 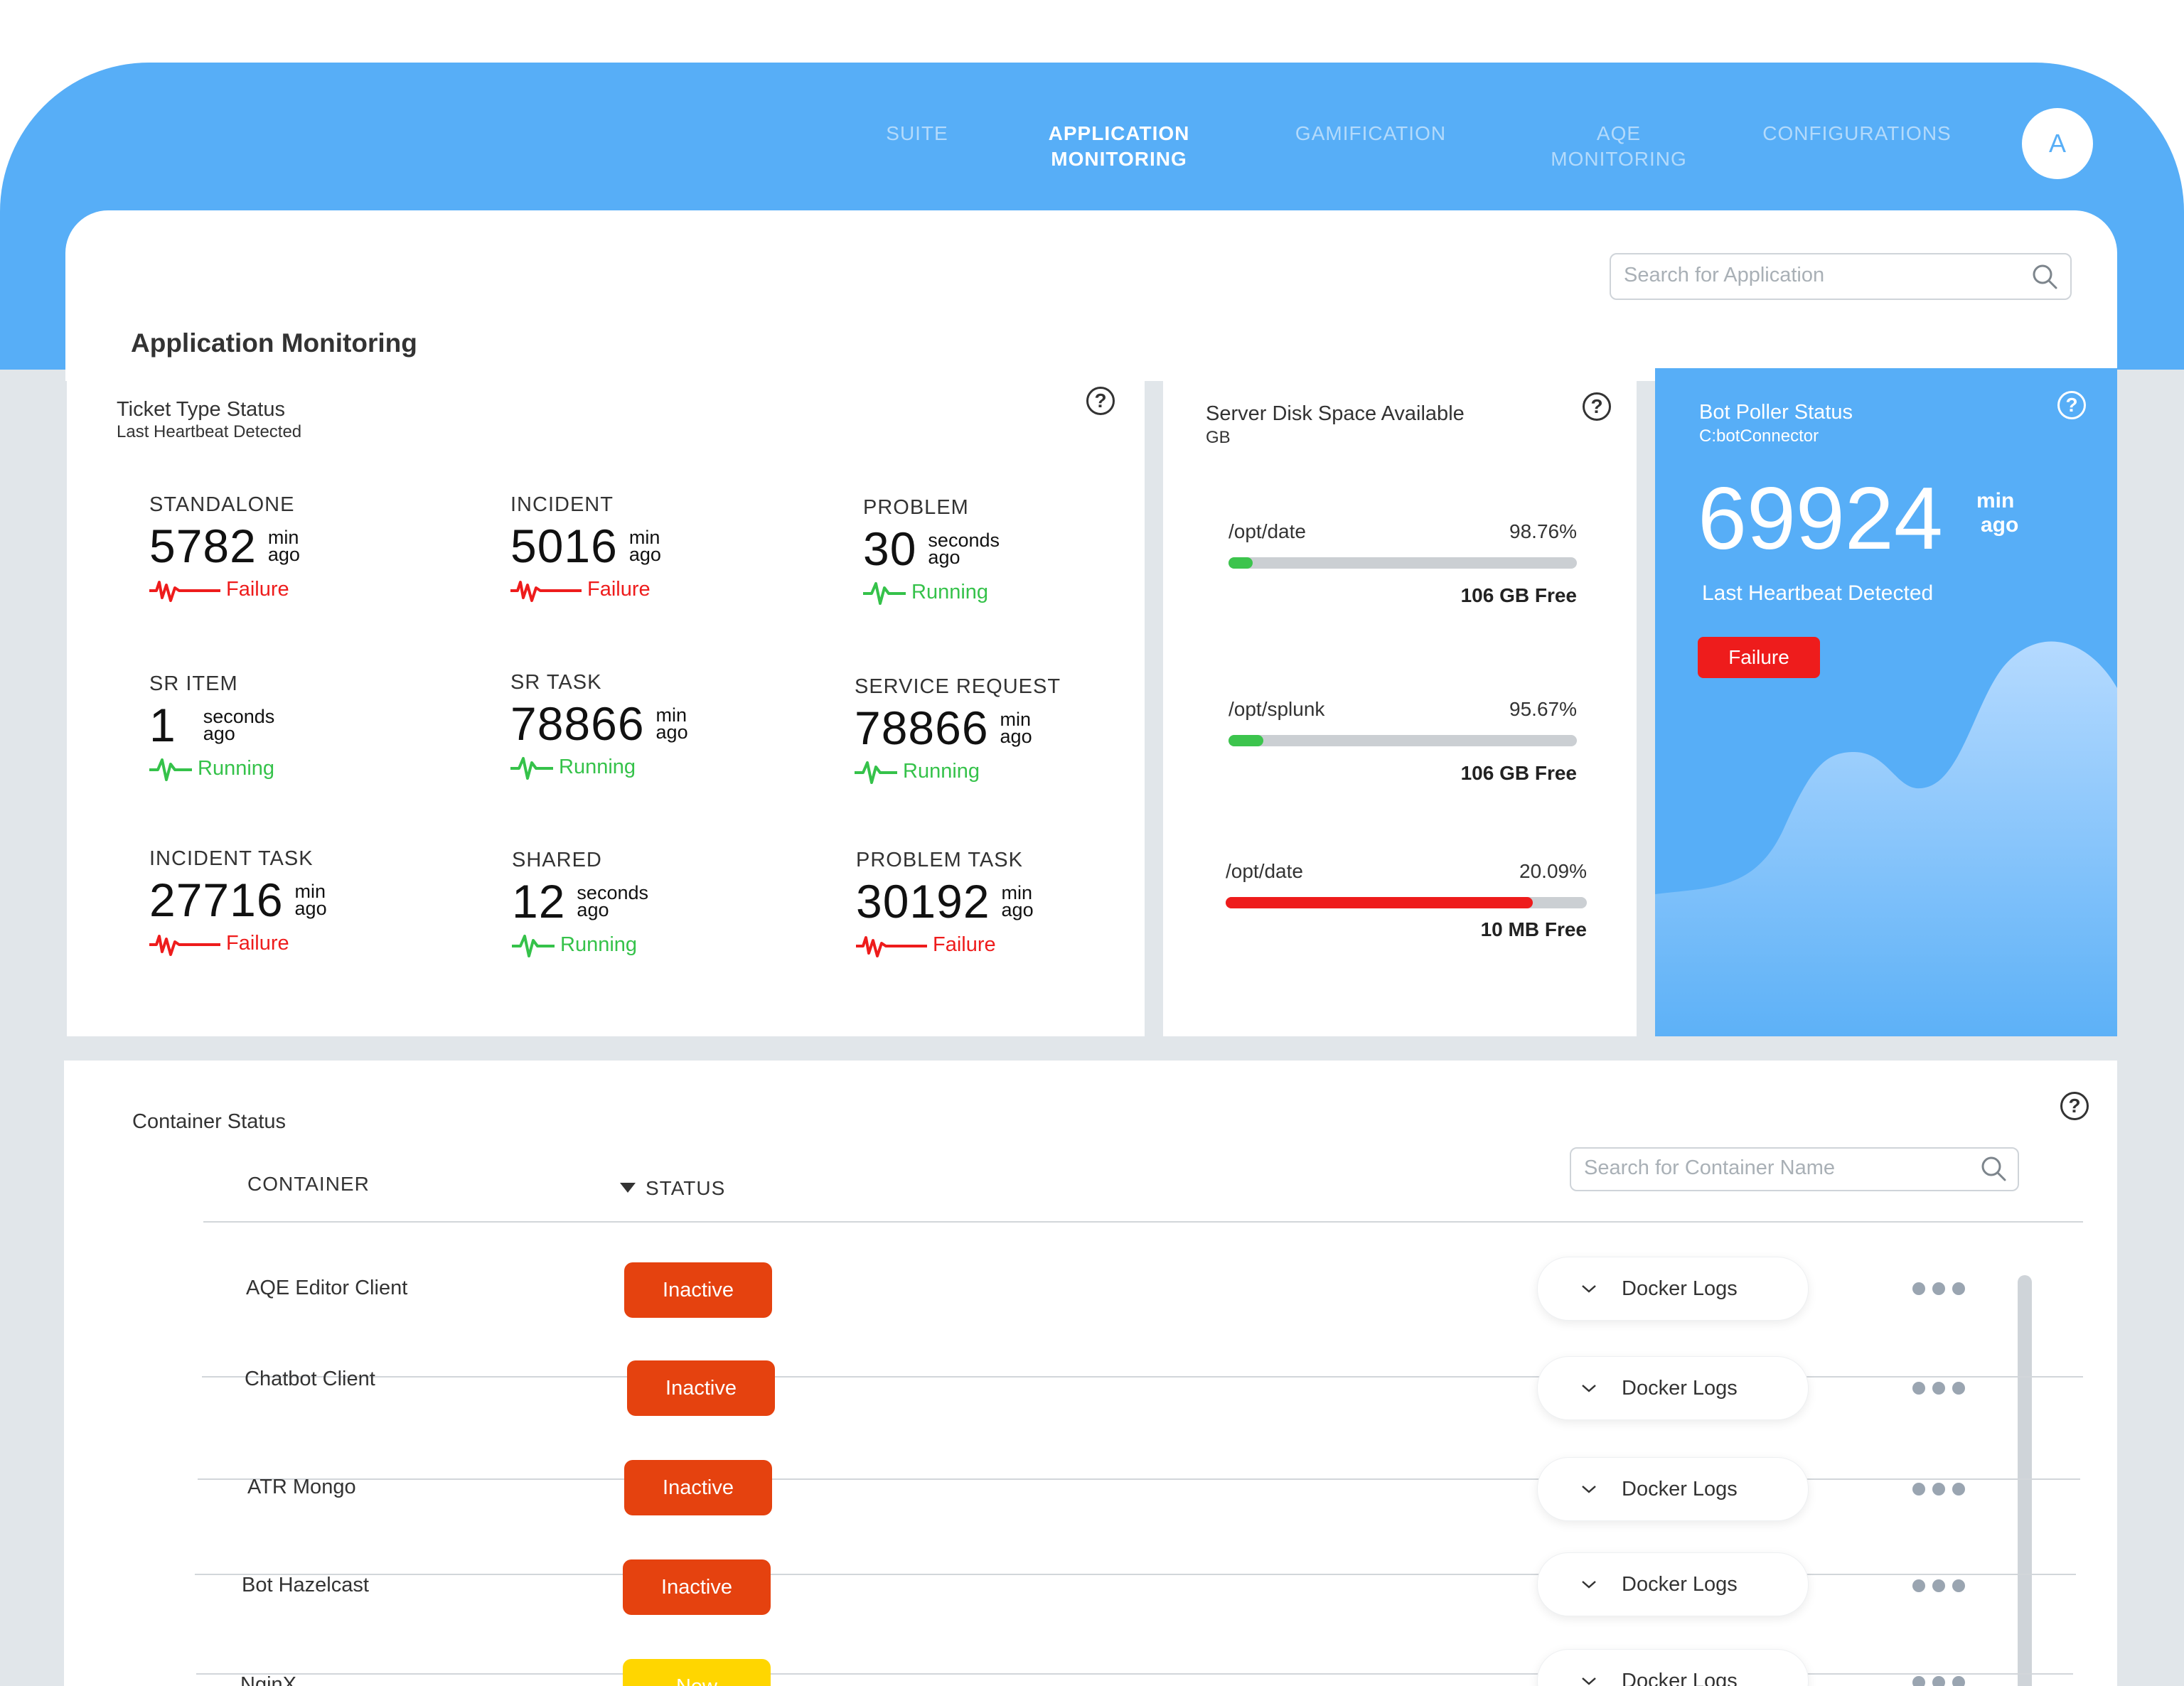 I want to click on column-header-status-label: STATUS, so click(x=686, y=1188).